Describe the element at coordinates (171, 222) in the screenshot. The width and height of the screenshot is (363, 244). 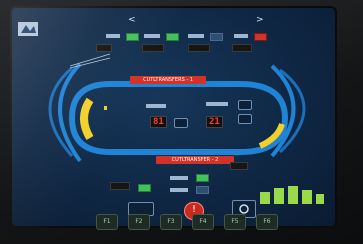
I see `function-key-f3: F3` at that location.